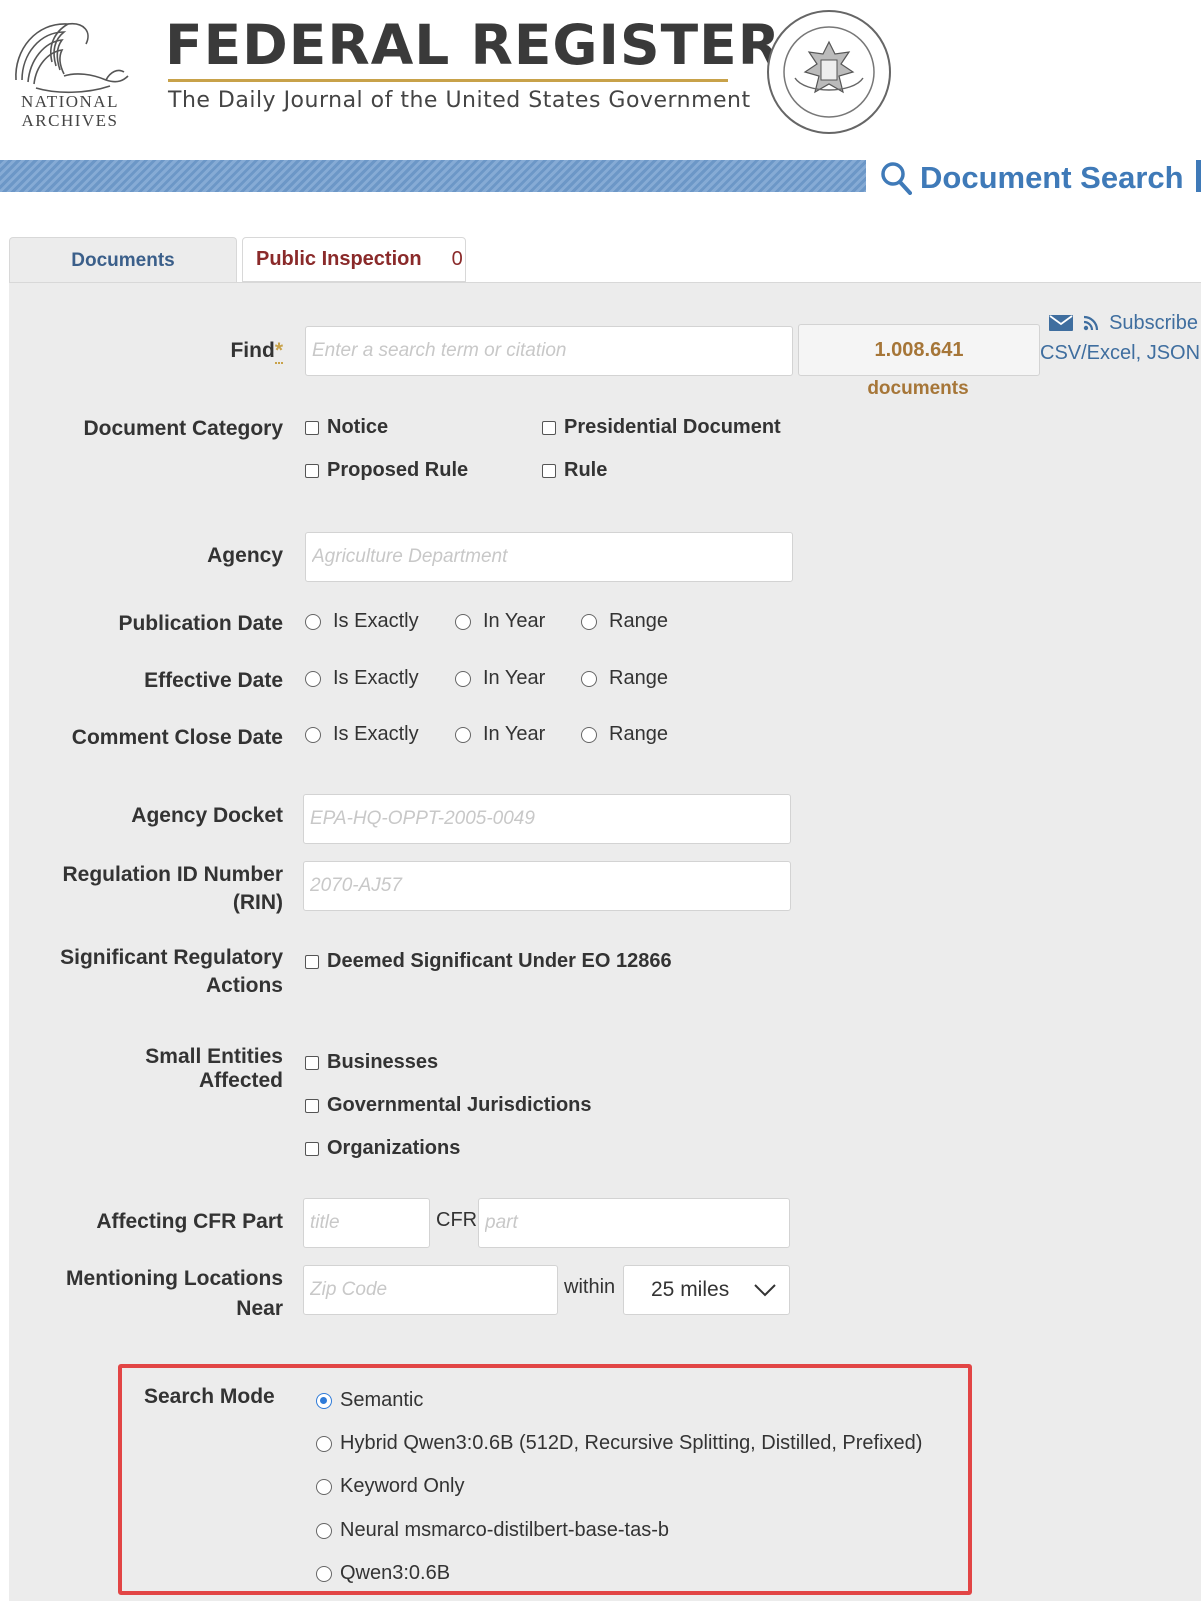 This screenshot has height=1601, width=1201. What do you see at coordinates (457, 259) in the screenshot?
I see `public-inspection-count: 0` at bounding box center [457, 259].